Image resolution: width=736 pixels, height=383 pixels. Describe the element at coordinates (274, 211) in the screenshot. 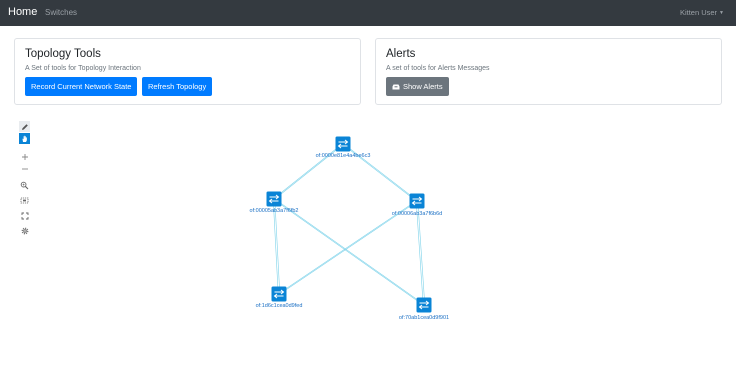

I see `switch-label: of:00005ab3a7f6fb2` at that location.